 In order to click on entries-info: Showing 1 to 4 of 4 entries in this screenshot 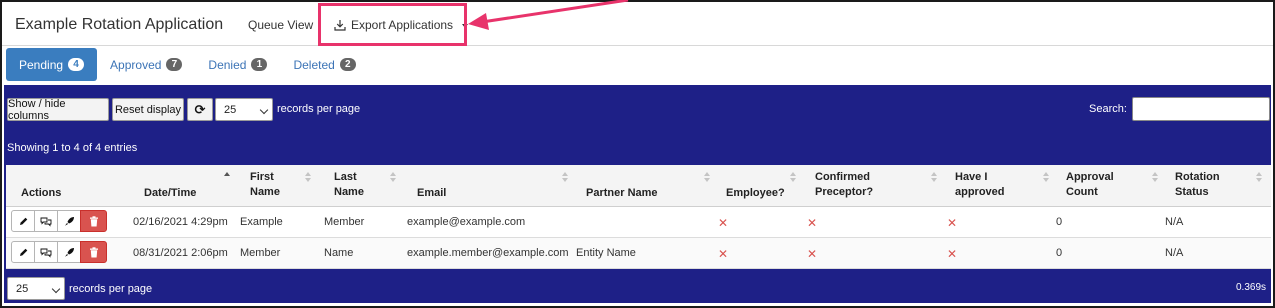, I will do `click(72, 148)`.